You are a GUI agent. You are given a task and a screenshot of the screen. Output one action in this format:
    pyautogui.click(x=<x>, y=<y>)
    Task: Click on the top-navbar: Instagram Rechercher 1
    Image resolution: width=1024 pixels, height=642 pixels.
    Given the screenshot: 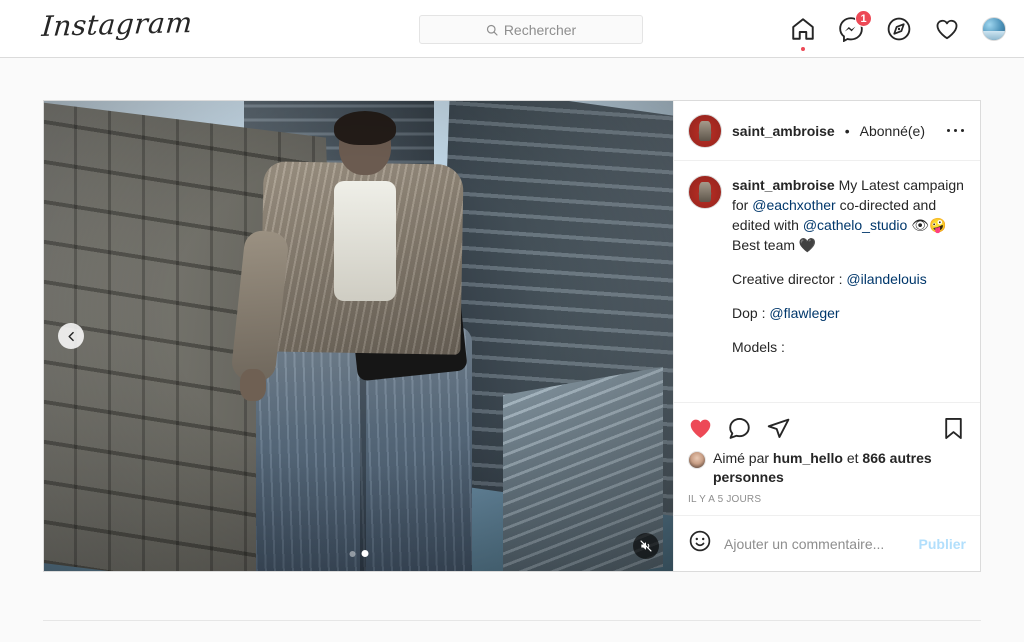 What is the action you would take?
    pyautogui.click(x=512, y=29)
    